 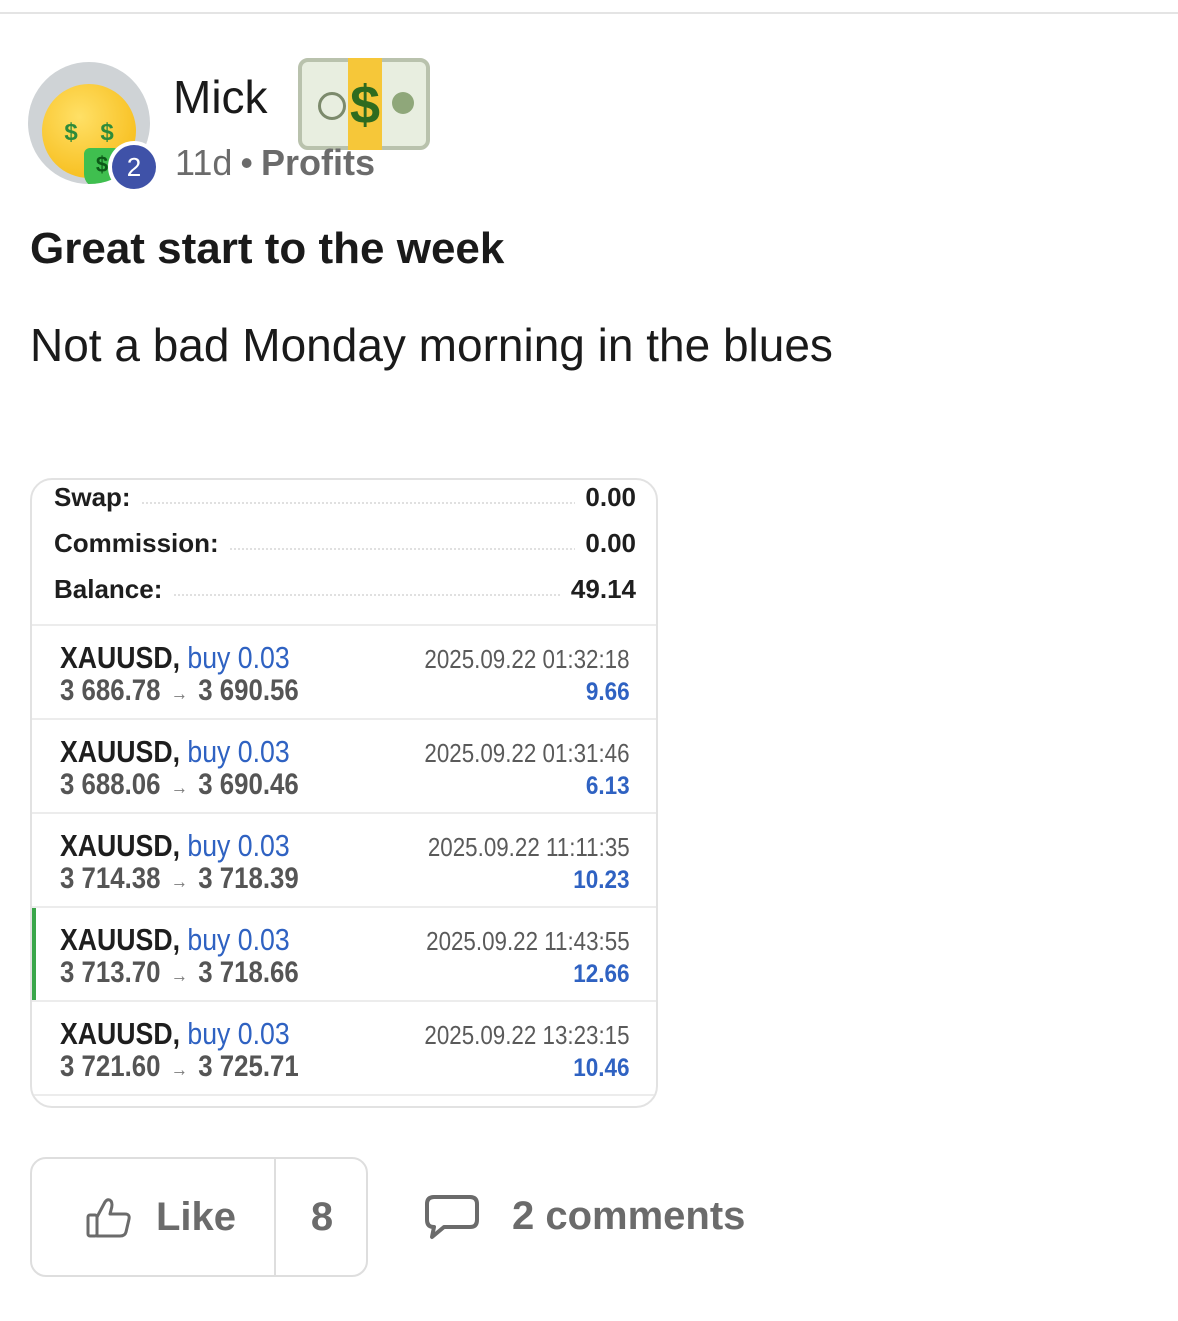 I want to click on trade-open-price: 3 686.78, so click(x=110, y=690).